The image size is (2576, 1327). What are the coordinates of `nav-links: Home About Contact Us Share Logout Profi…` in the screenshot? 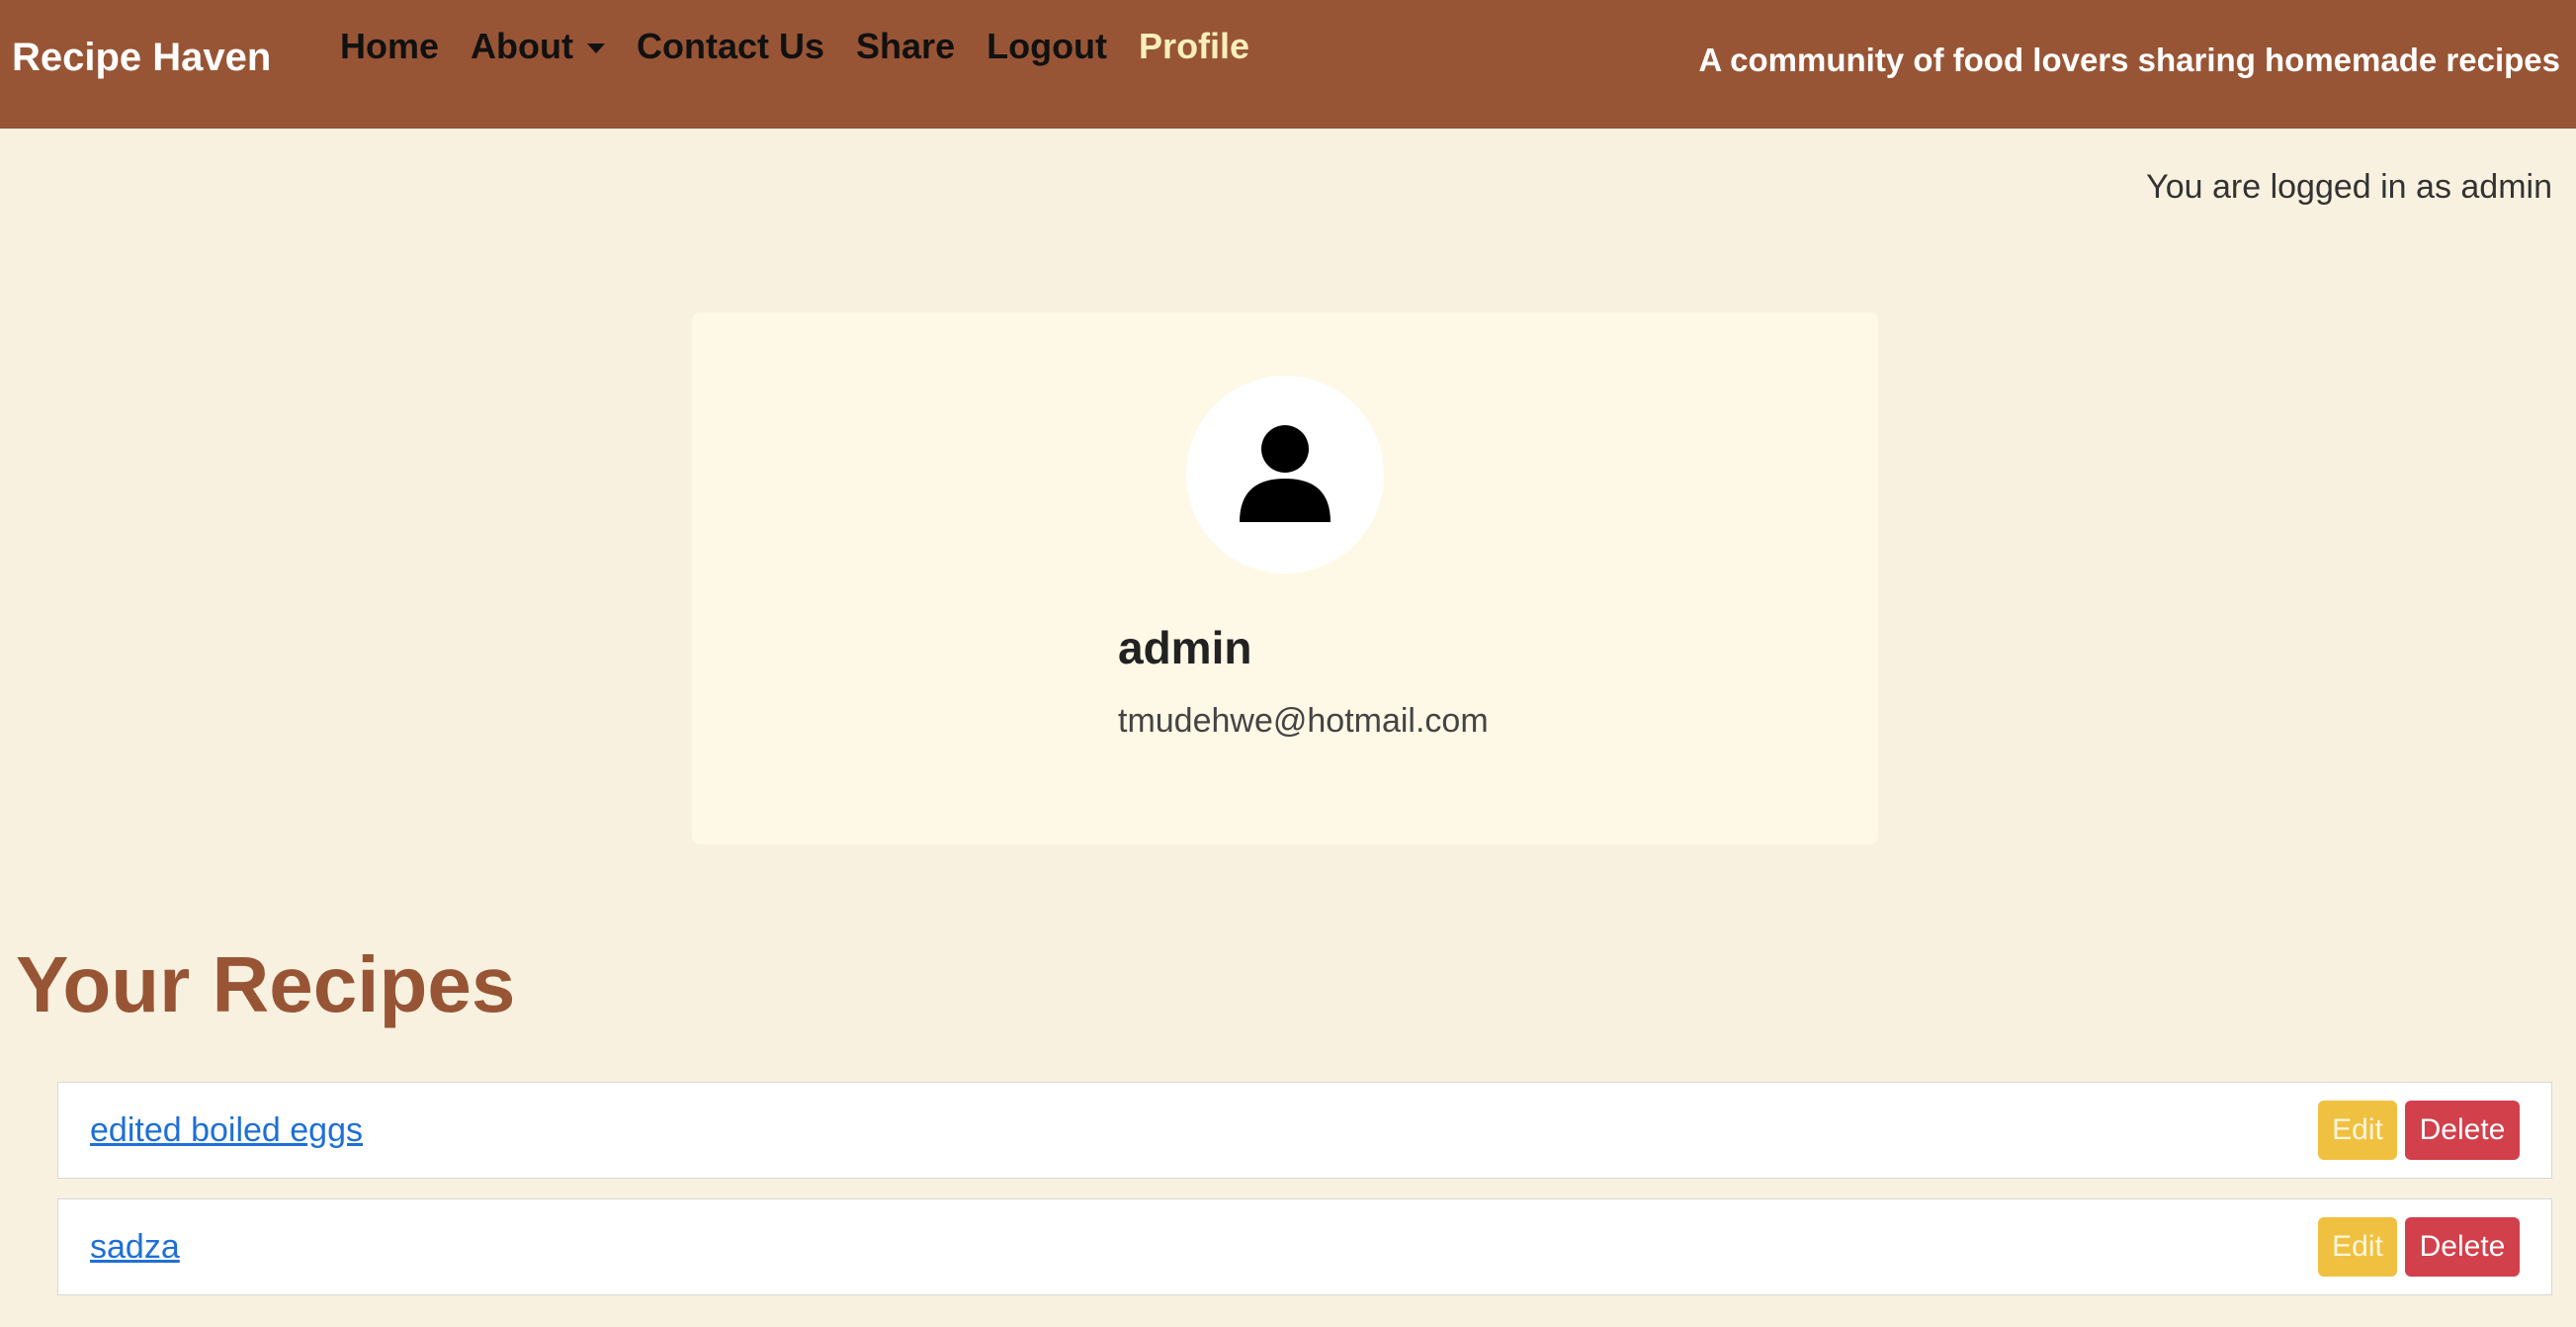 It's located at (794, 46).